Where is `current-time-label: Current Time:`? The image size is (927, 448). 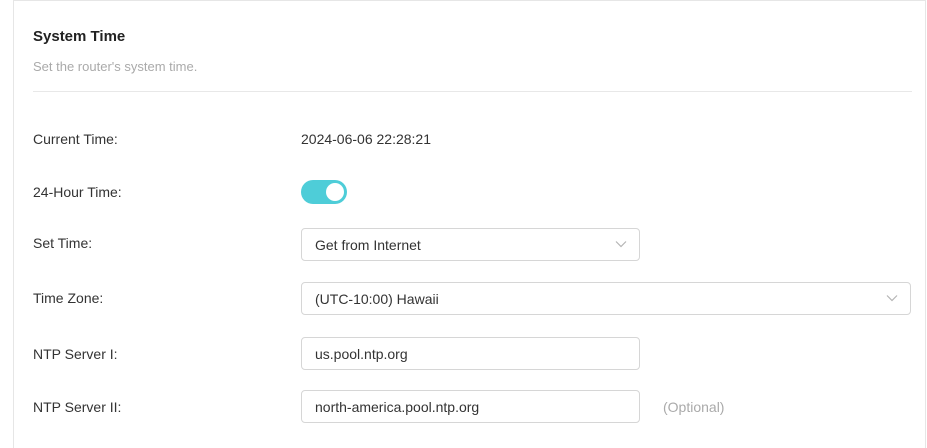 current-time-label: Current Time: is located at coordinates (75, 139).